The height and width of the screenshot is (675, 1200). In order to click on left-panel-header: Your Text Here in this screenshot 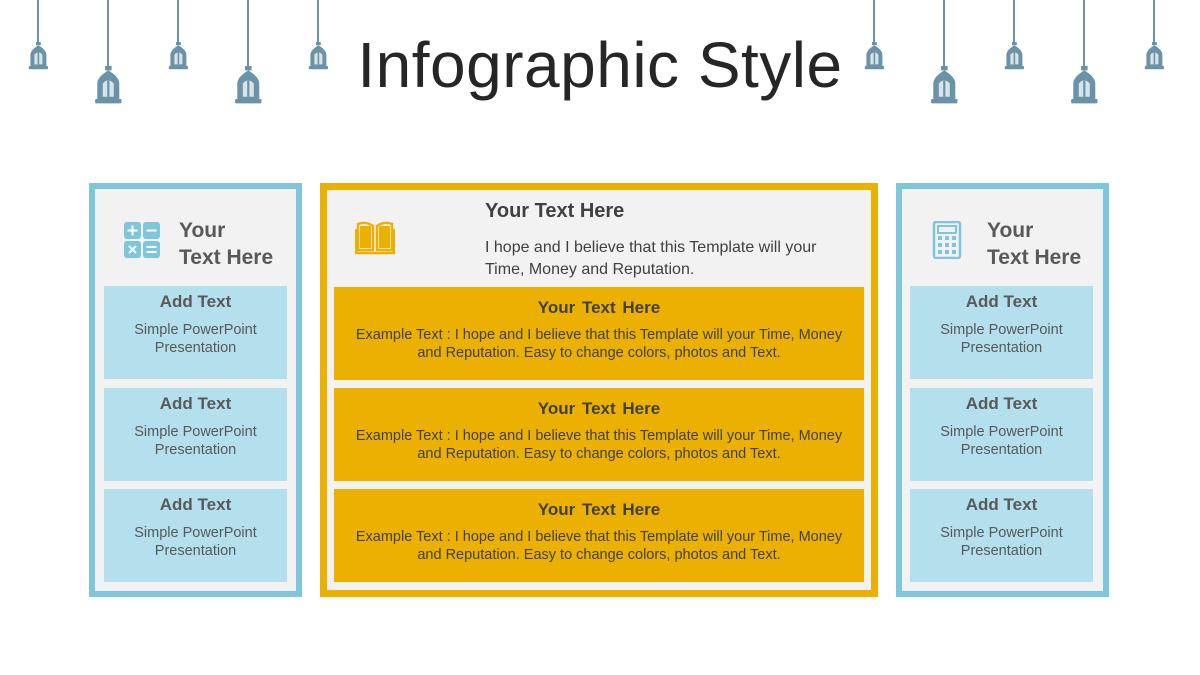, I will do `click(195, 242)`.